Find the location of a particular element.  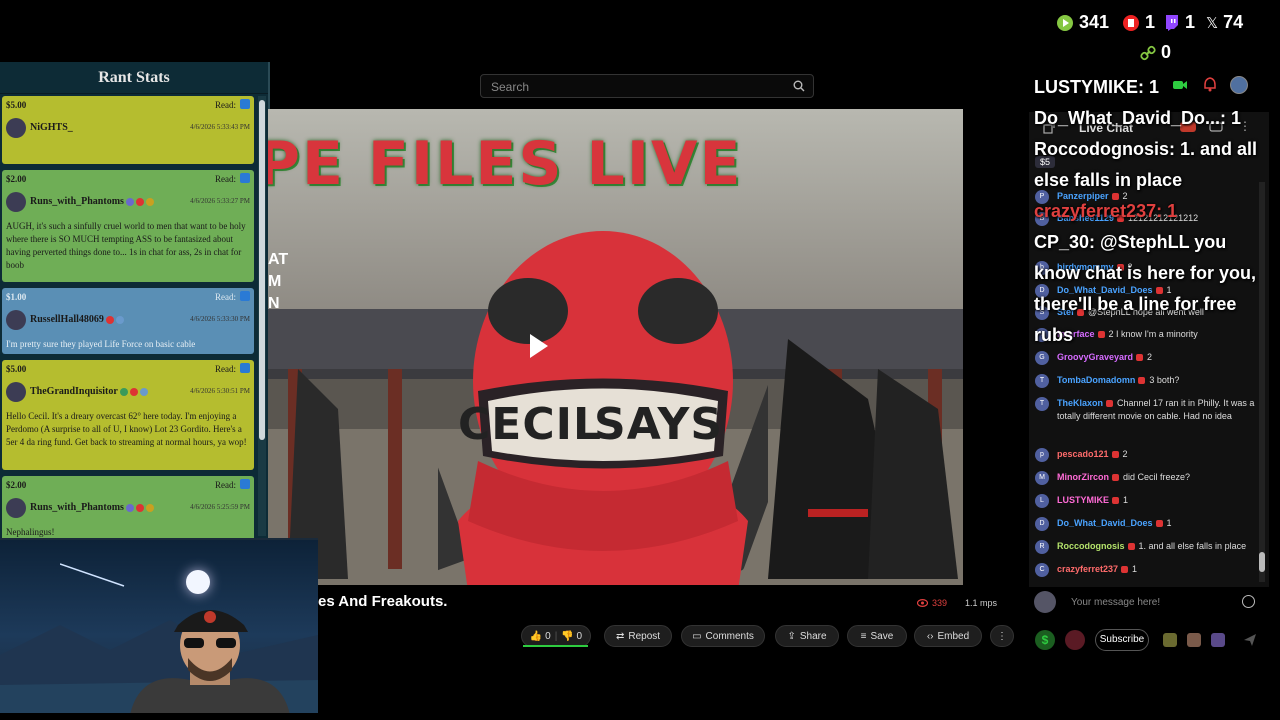

avatar: R is located at coordinates (1042, 547).